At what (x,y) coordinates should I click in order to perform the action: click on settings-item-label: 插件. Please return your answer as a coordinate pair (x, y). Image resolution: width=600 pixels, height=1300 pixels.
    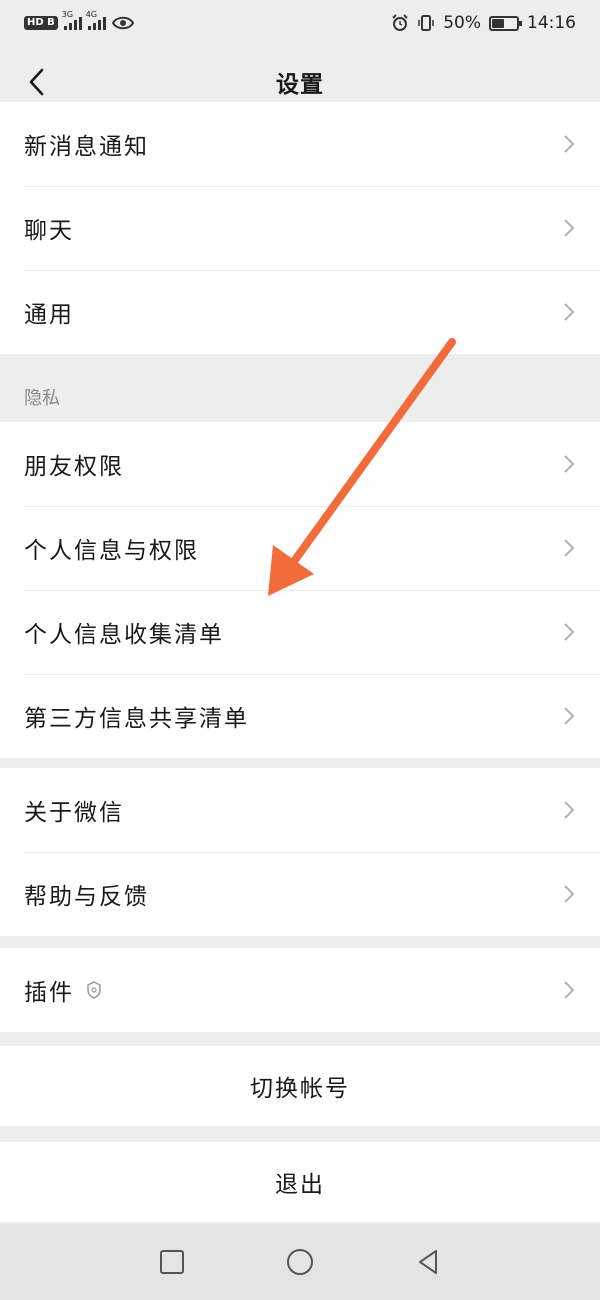
    Looking at the image, I should click on (49, 993).